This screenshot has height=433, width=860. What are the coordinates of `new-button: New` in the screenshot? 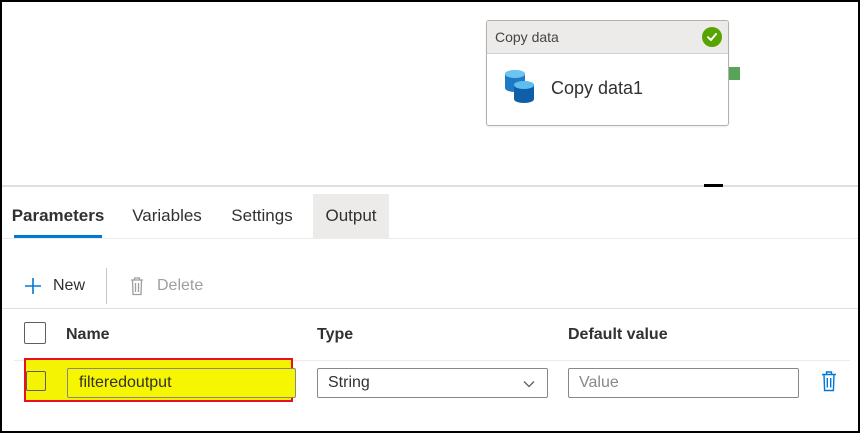 It's located at (54, 286).